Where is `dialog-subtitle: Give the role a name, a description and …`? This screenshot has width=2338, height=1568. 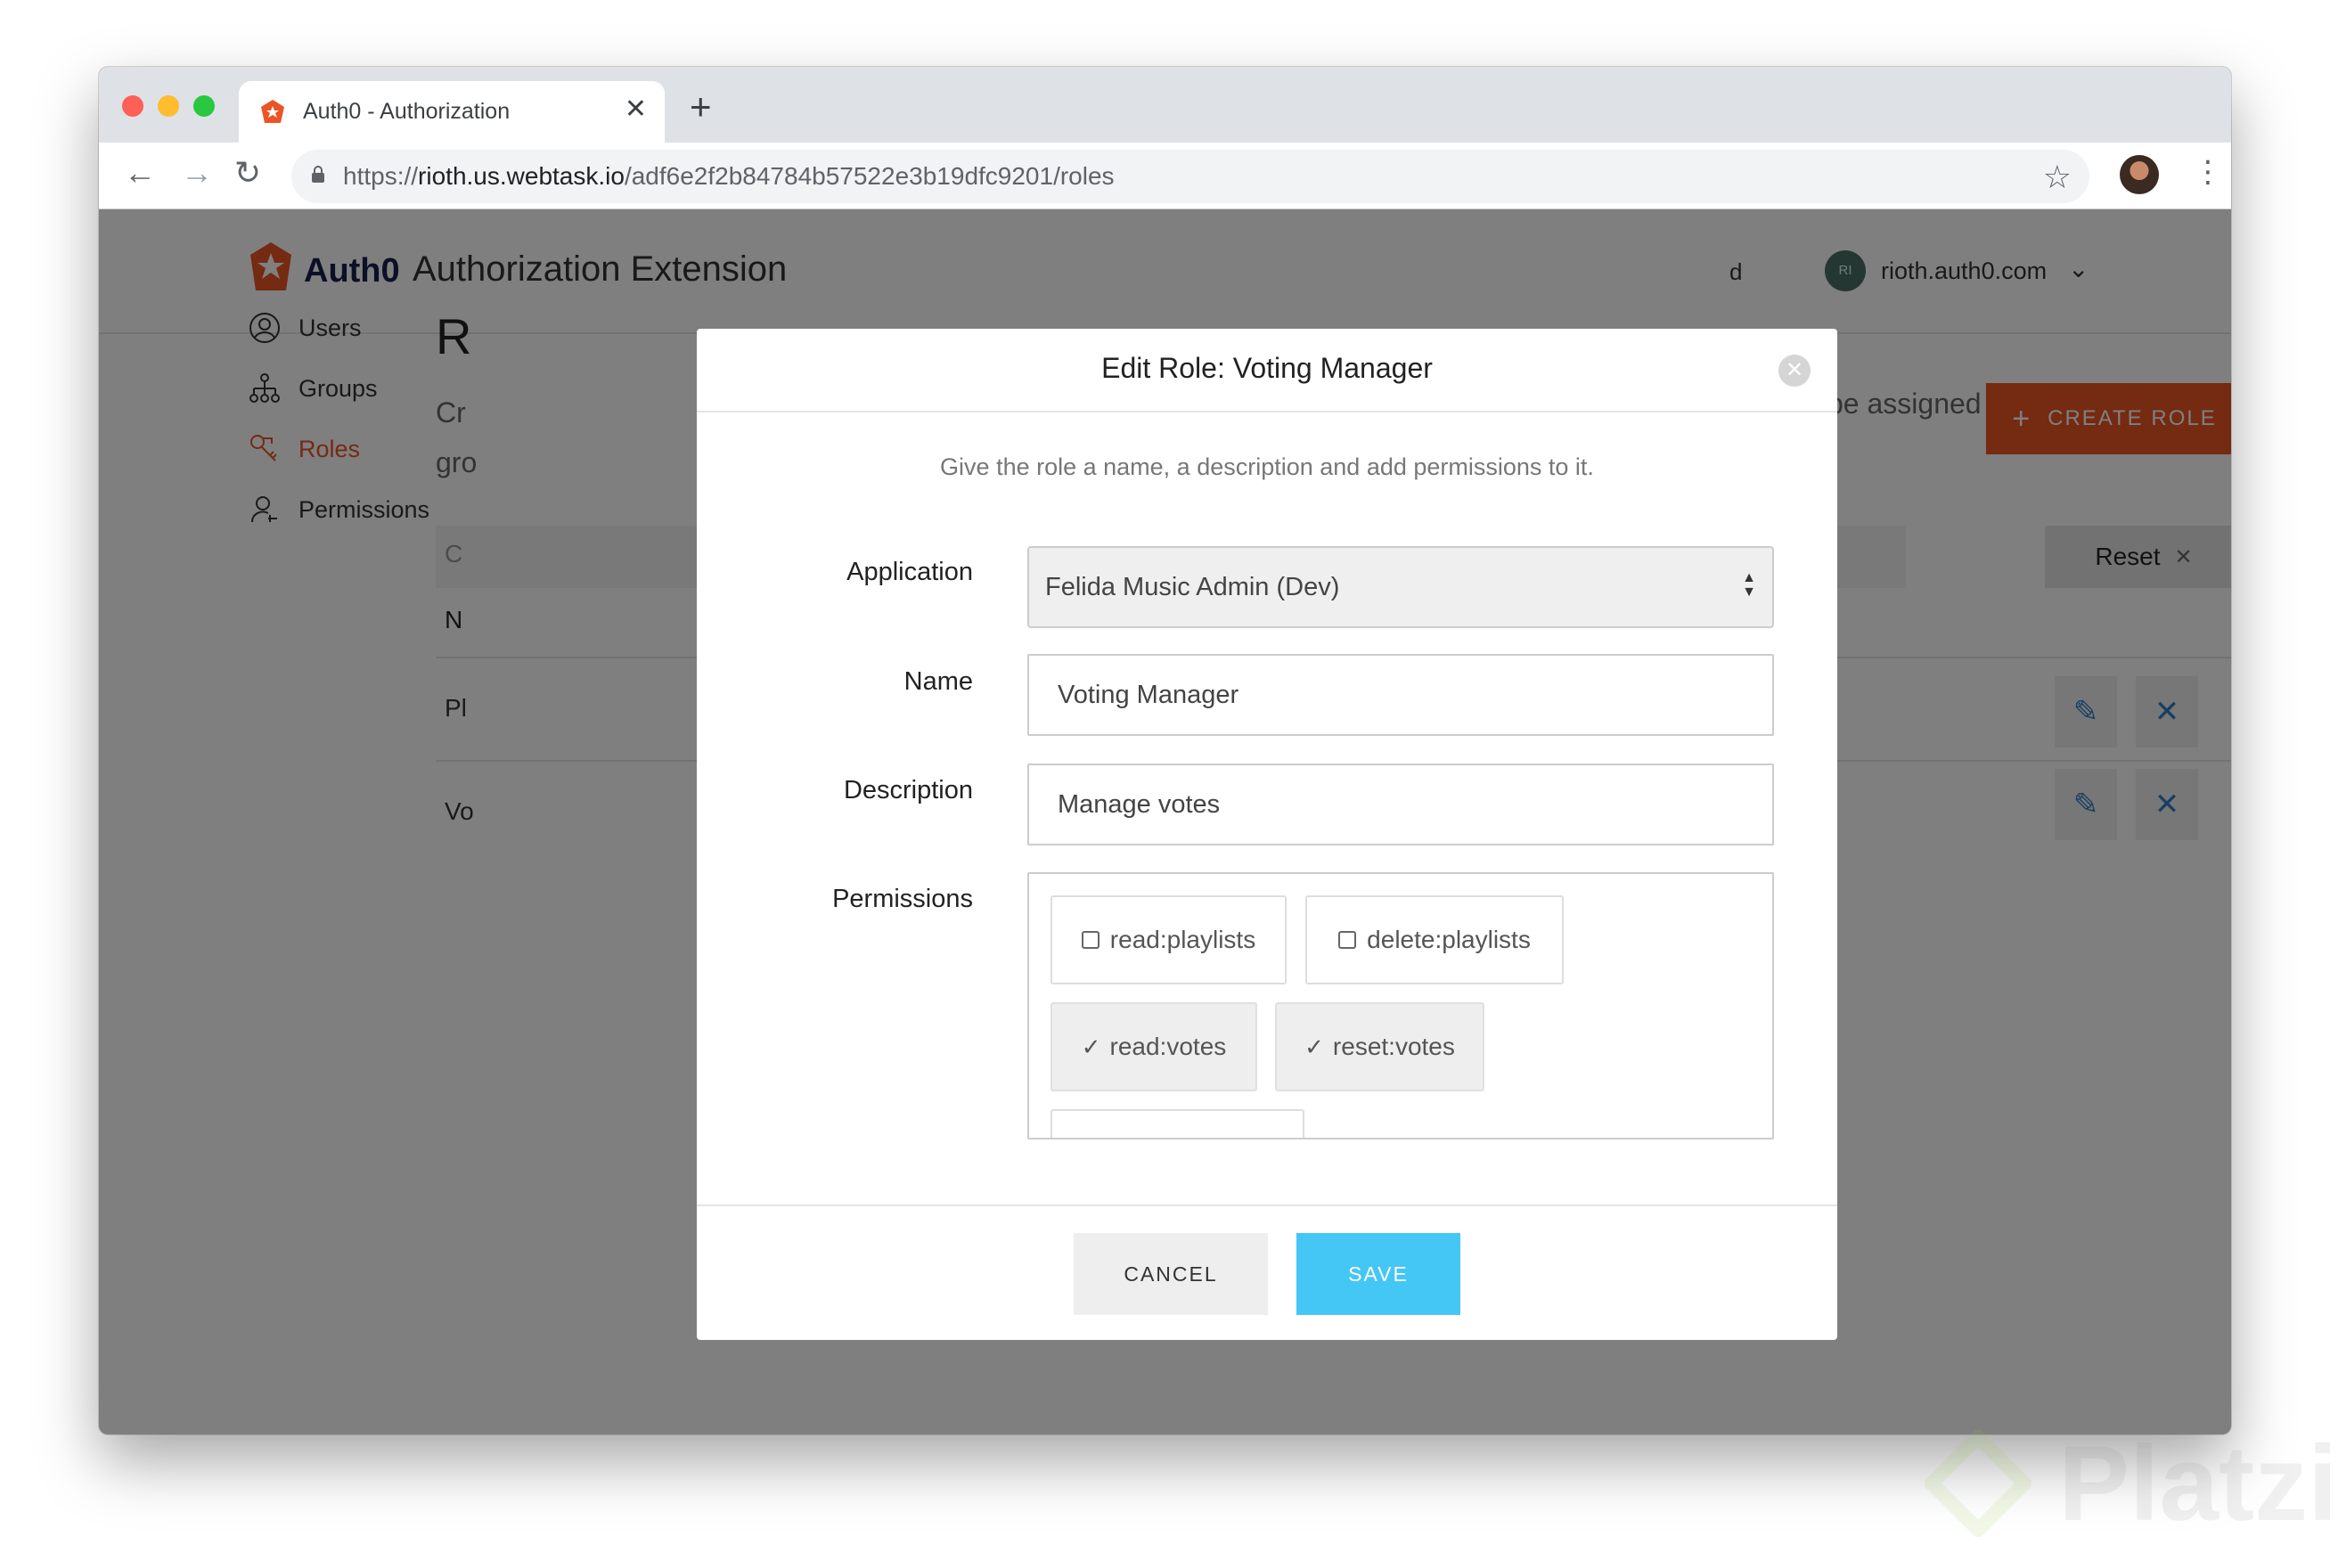 dialog-subtitle: Give the role a name, a description and … is located at coordinates (1267, 466).